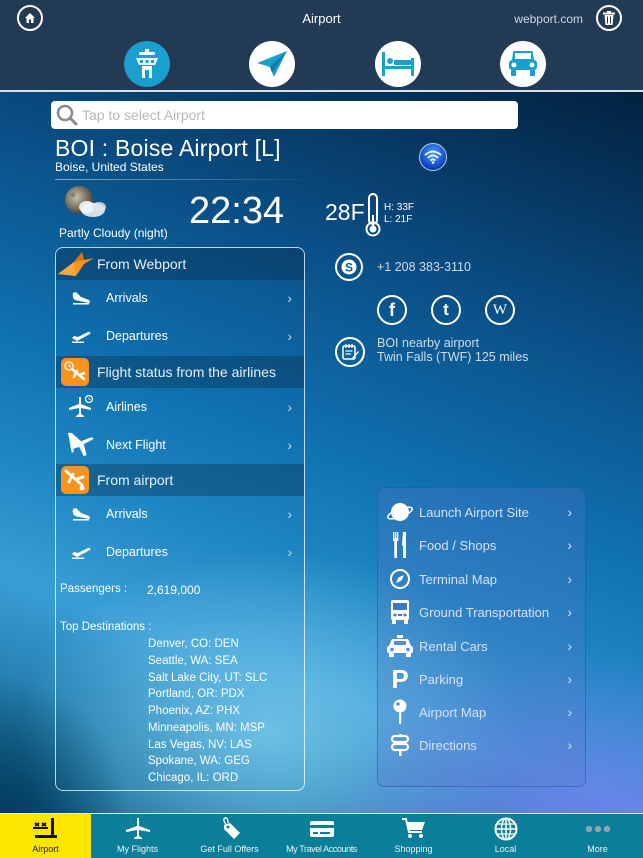  What do you see at coordinates (400, 678) in the screenshot?
I see `parking-icon: P` at bounding box center [400, 678].